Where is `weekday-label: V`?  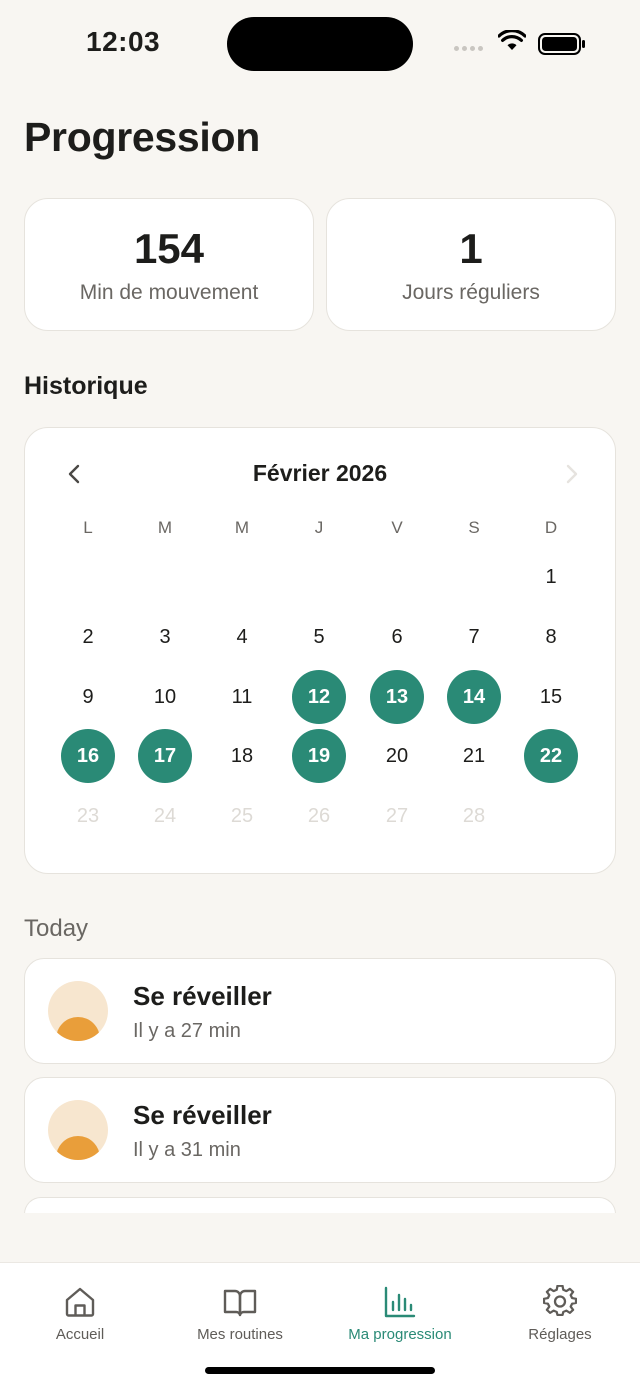
weekday-label: V is located at coordinates (397, 527).